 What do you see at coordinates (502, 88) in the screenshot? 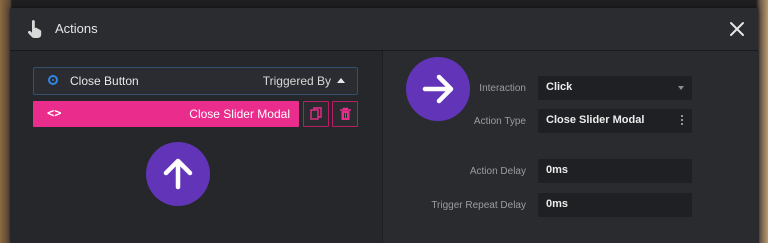
I see `interaction-label: Interaction` at bounding box center [502, 88].